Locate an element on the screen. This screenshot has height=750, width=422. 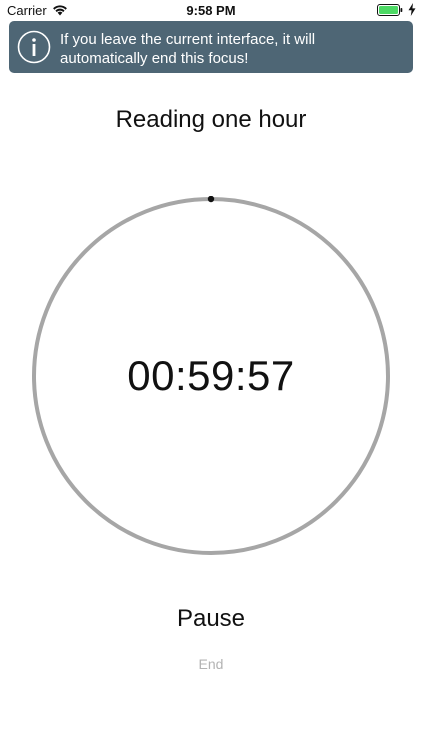
status-time: 9:58 PM is located at coordinates (211, 10).